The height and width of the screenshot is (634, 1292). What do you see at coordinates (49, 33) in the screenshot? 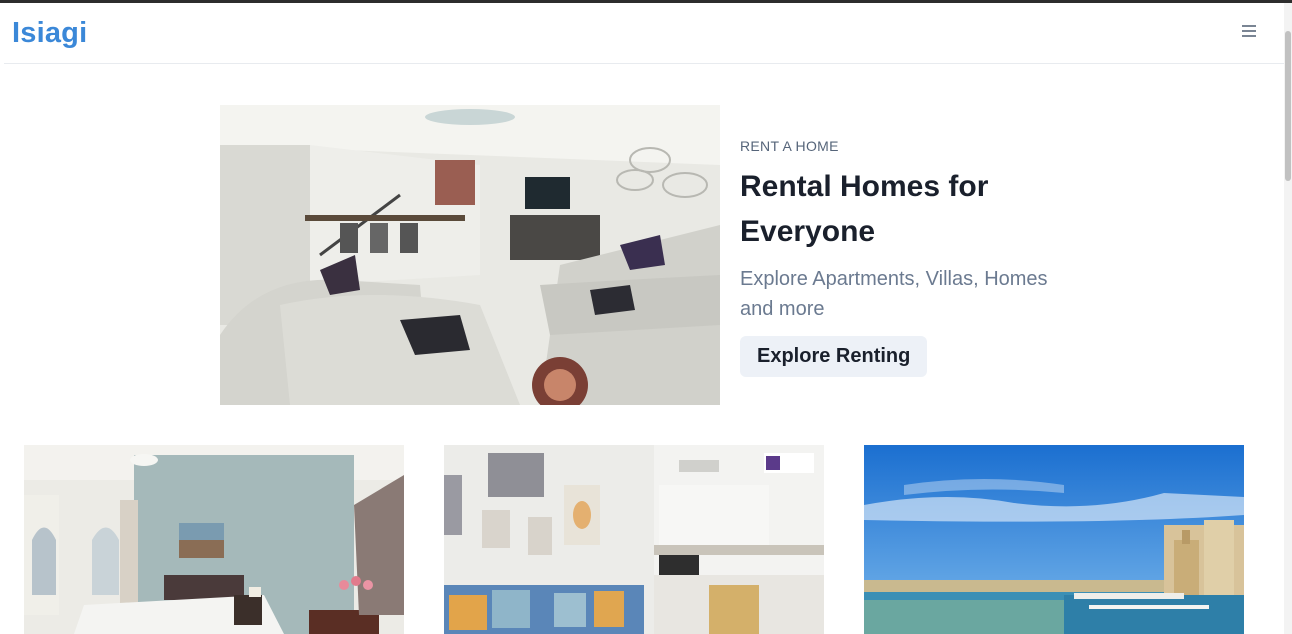
I see `brand-logo: Isiagi` at bounding box center [49, 33].